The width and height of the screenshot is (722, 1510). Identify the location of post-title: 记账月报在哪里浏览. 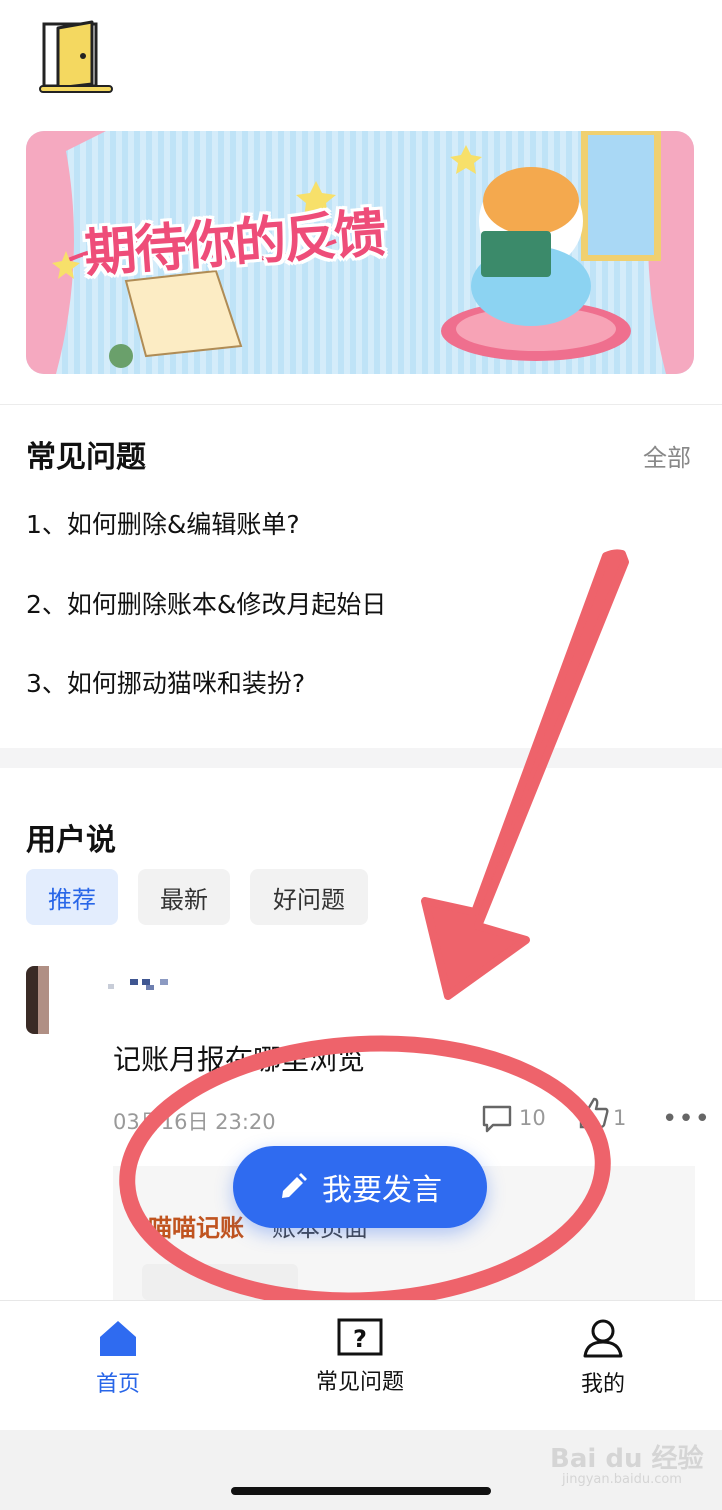
(239, 1058).